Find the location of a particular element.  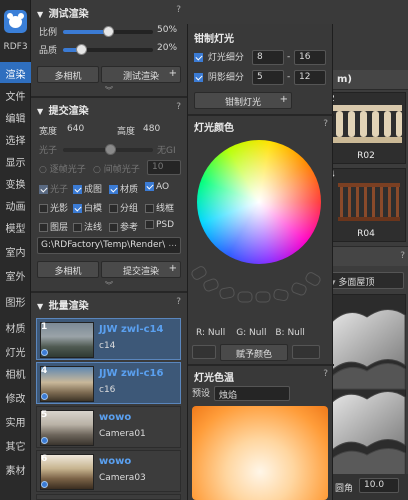

multi-camera-button: 多相机 is located at coordinates (68, 74).